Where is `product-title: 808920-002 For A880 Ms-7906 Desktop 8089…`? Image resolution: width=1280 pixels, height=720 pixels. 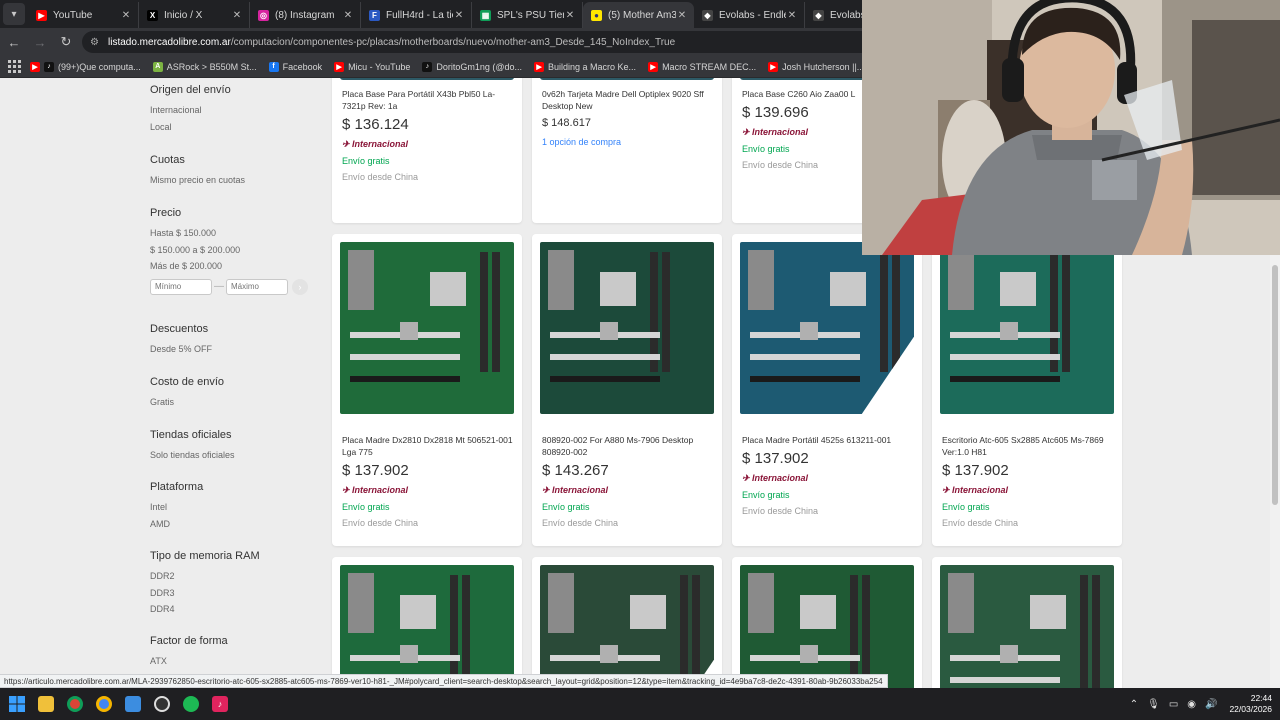 product-title: 808920-002 For A880 Ms-7906 Desktop 8089… is located at coordinates (628, 446).